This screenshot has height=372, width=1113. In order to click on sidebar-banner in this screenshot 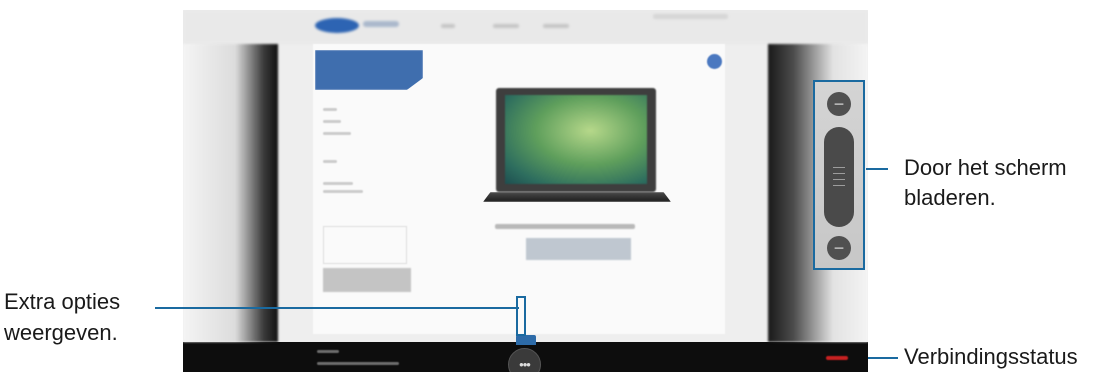, I will do `click(369, 70)`.